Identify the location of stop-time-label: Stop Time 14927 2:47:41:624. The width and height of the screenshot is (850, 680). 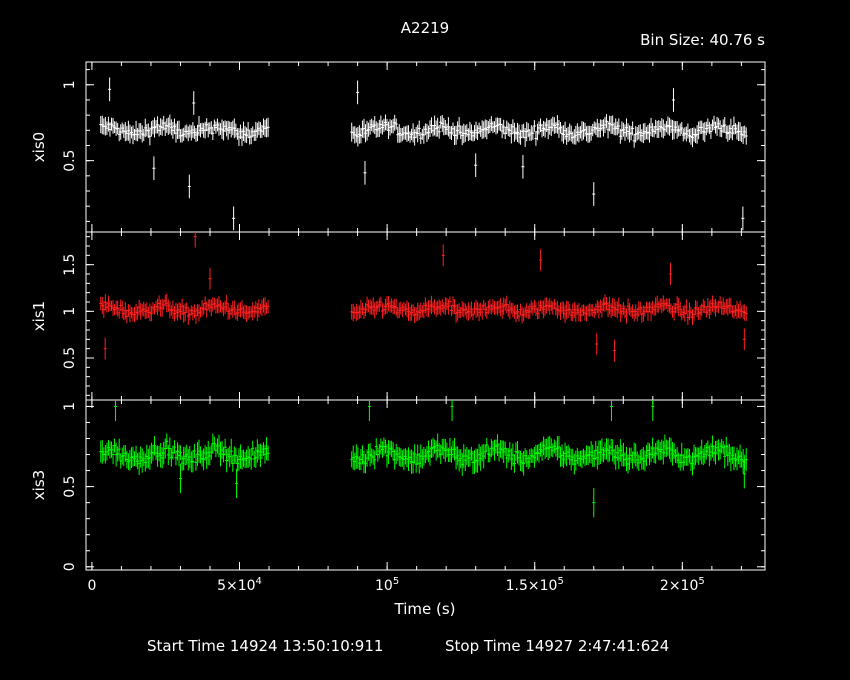
(557, 646).